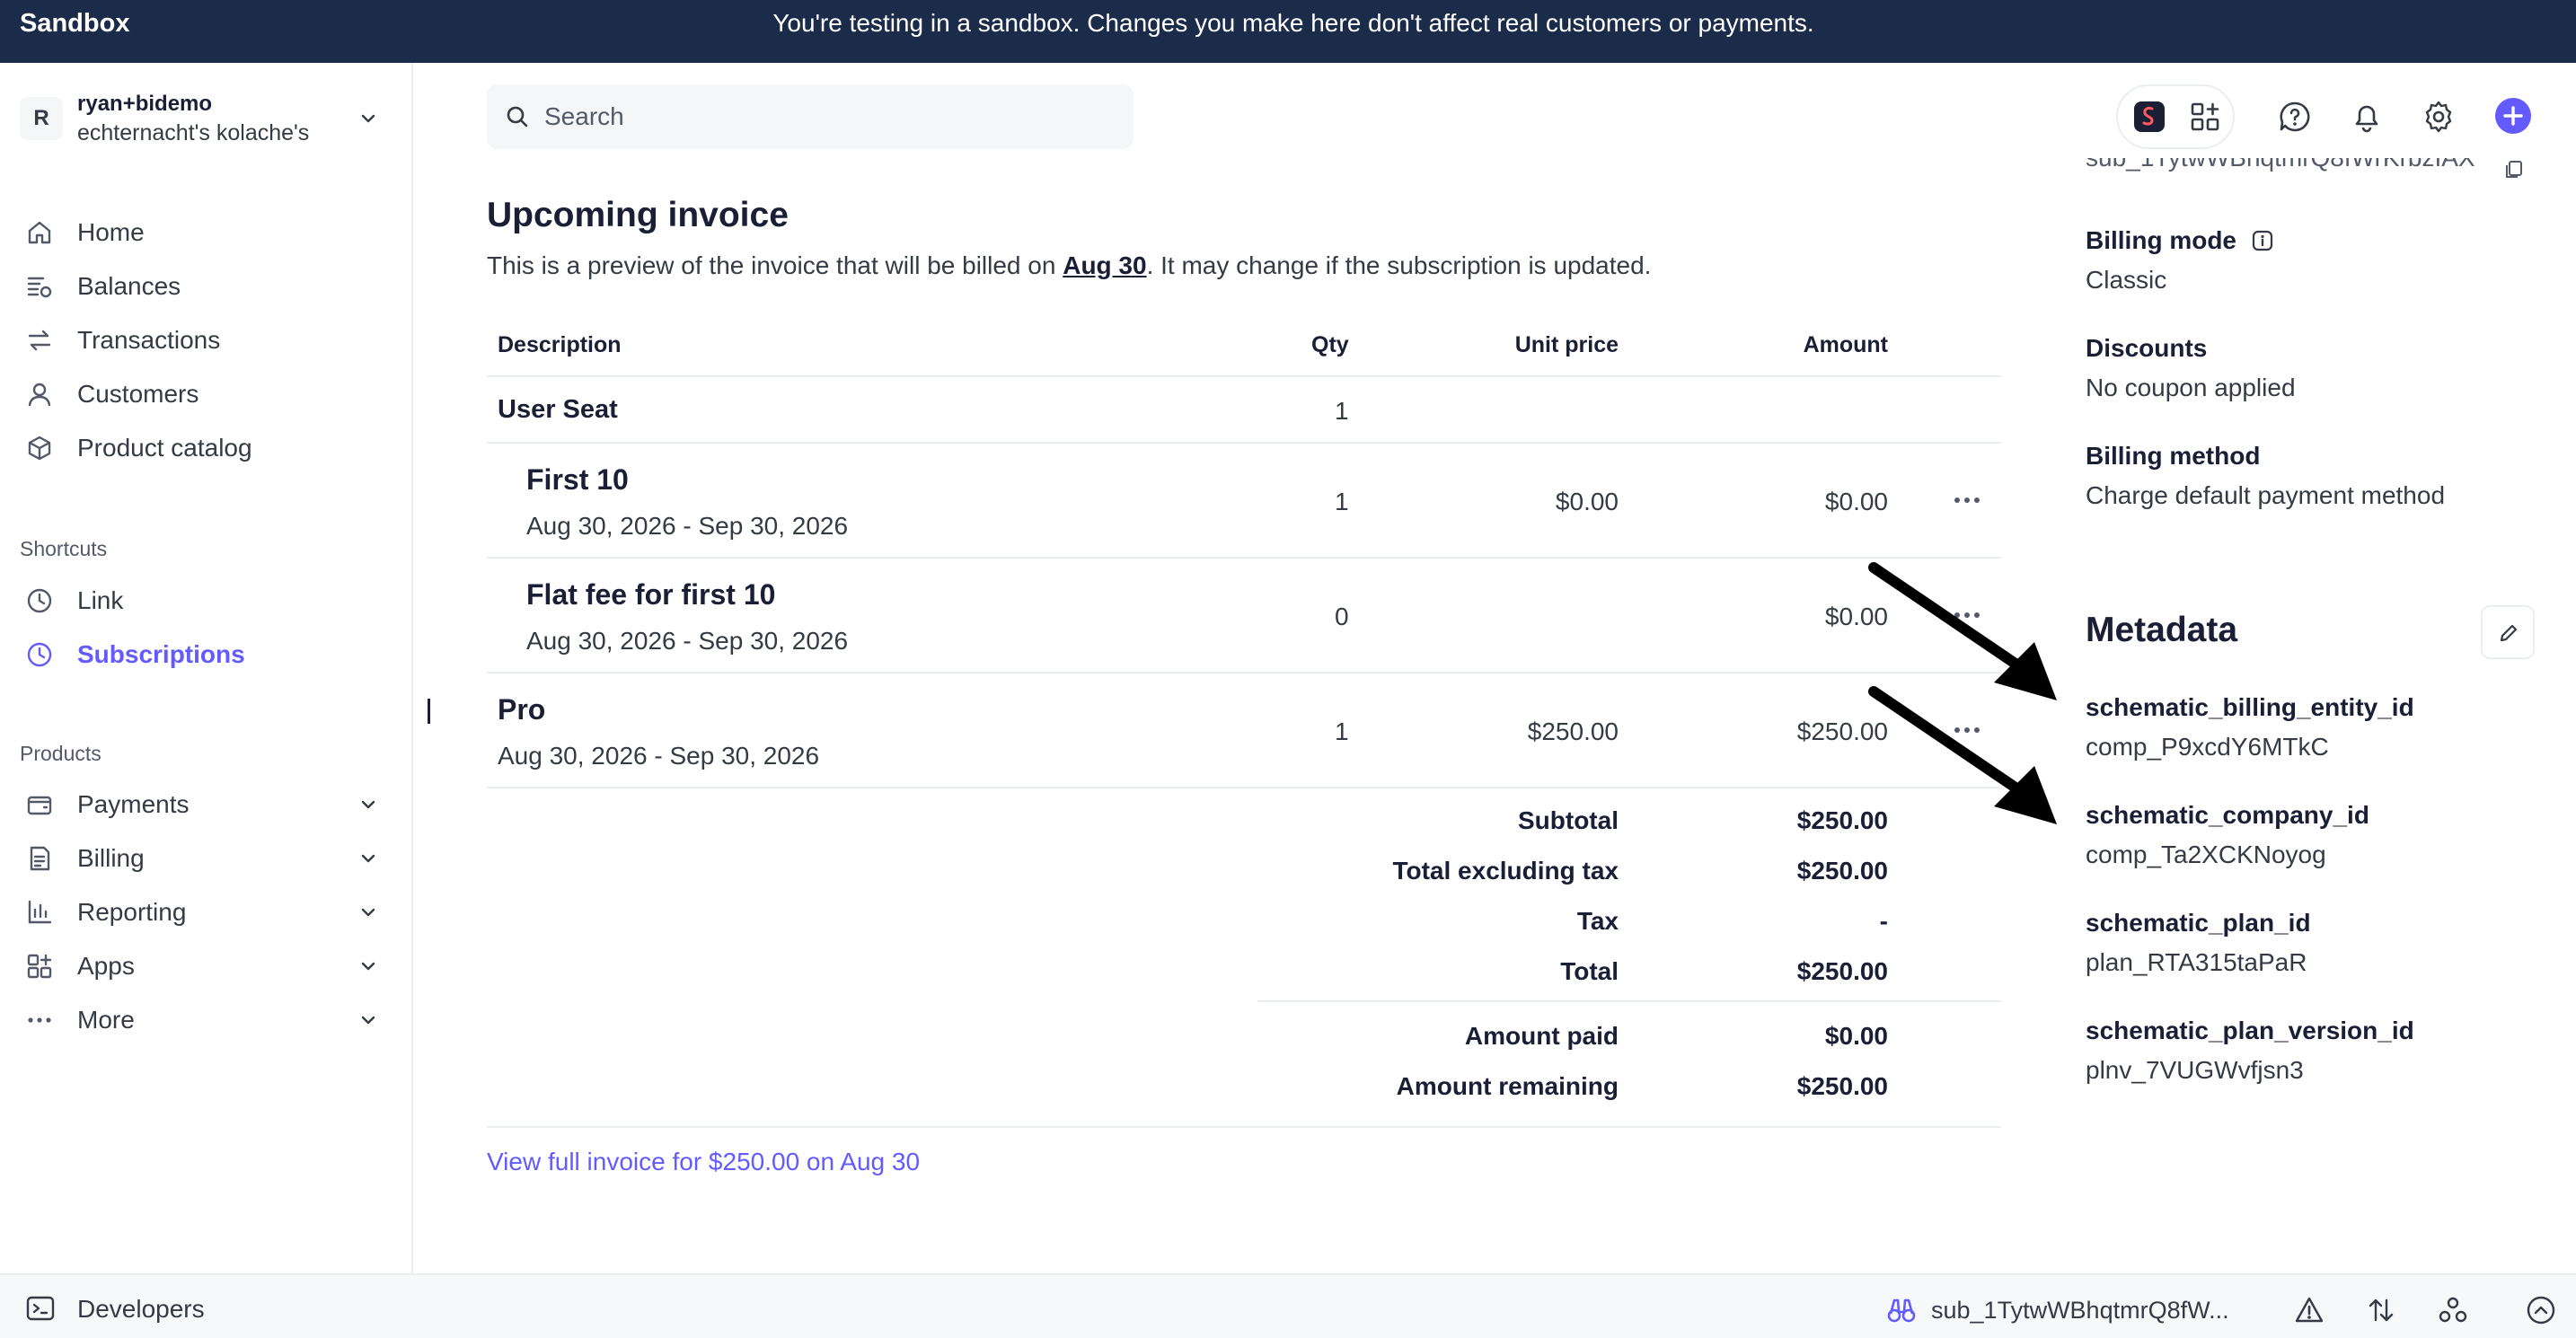 Image resolution: width=2576 pixels, height=1338 pixels. I want to click on help-icon, so click(2295, 117).